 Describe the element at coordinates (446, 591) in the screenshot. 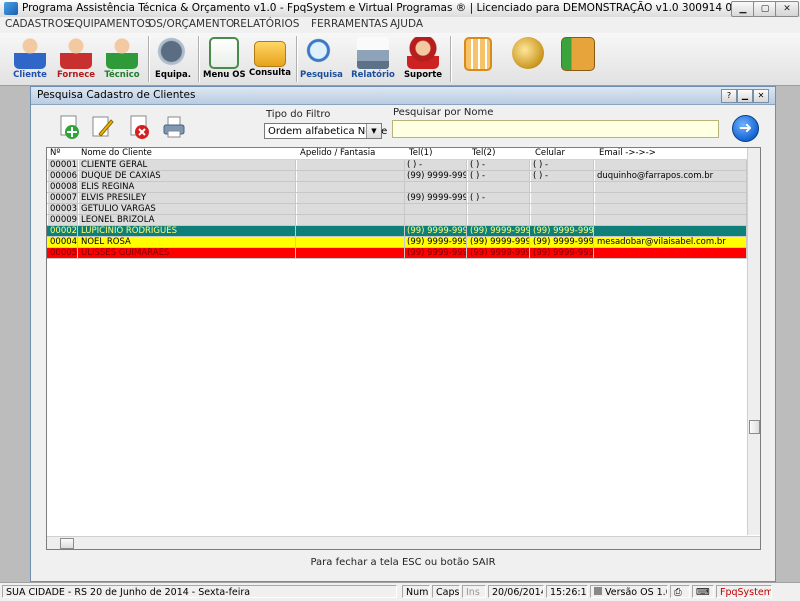

I see `status-caps: Caps` at that location.